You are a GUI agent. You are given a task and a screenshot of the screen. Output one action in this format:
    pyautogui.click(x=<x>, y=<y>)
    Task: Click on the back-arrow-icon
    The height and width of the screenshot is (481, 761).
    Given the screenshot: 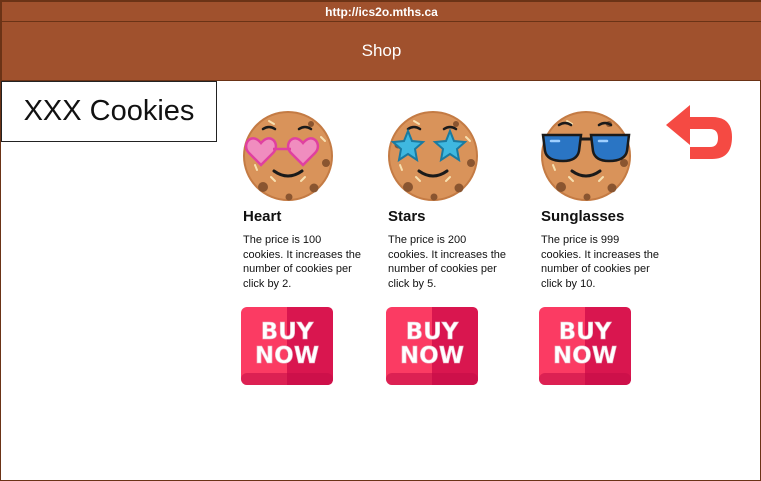 What is the action you would take?
    pyautogui.click(x=697, y=132)
    